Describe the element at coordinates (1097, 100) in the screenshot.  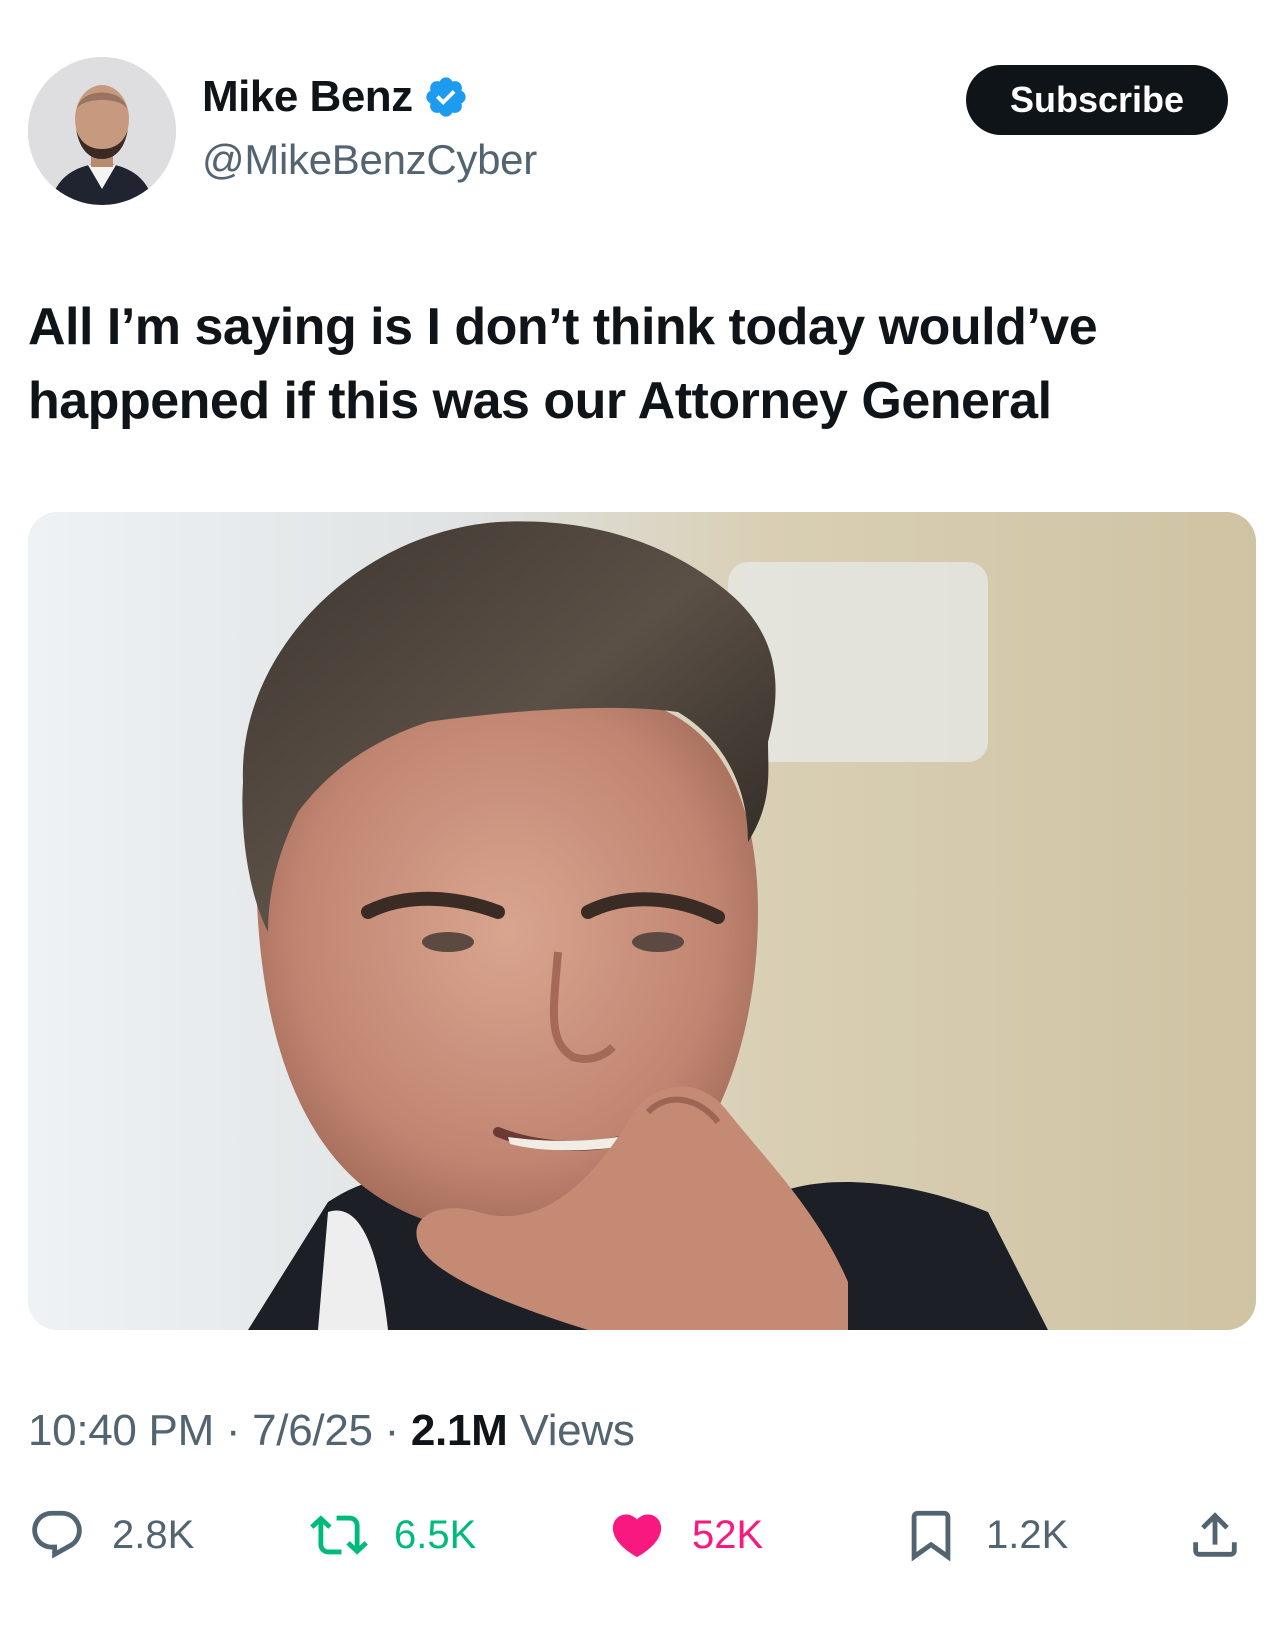
I see `subscribe-button: Subscribe` at that location.